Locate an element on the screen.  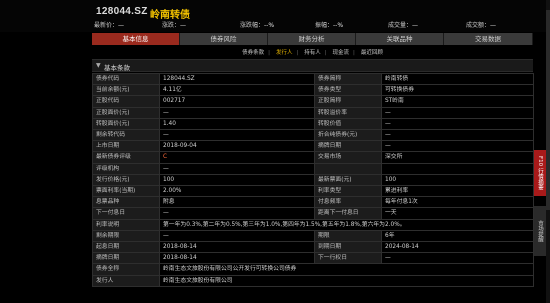
row-label: 付息频率 is located at coordinates (348, 202).